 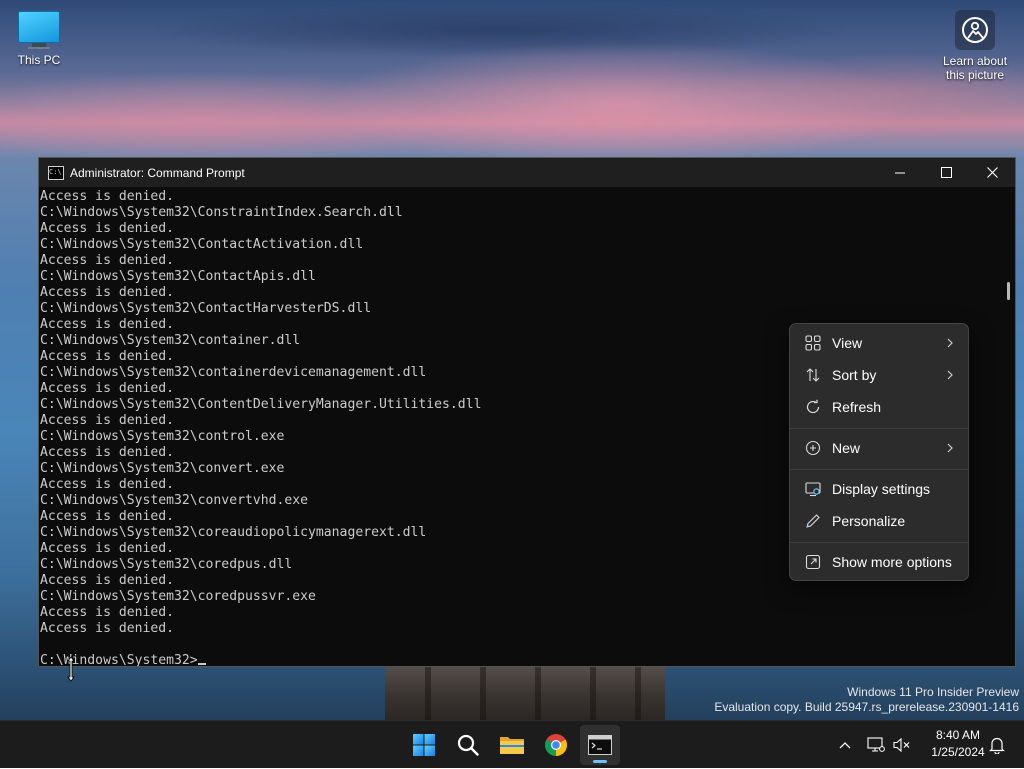 What do you see at coordinates (879, 343) in the screenshot?
I see `menu-item-view: View` at bounding box center [879, 343].